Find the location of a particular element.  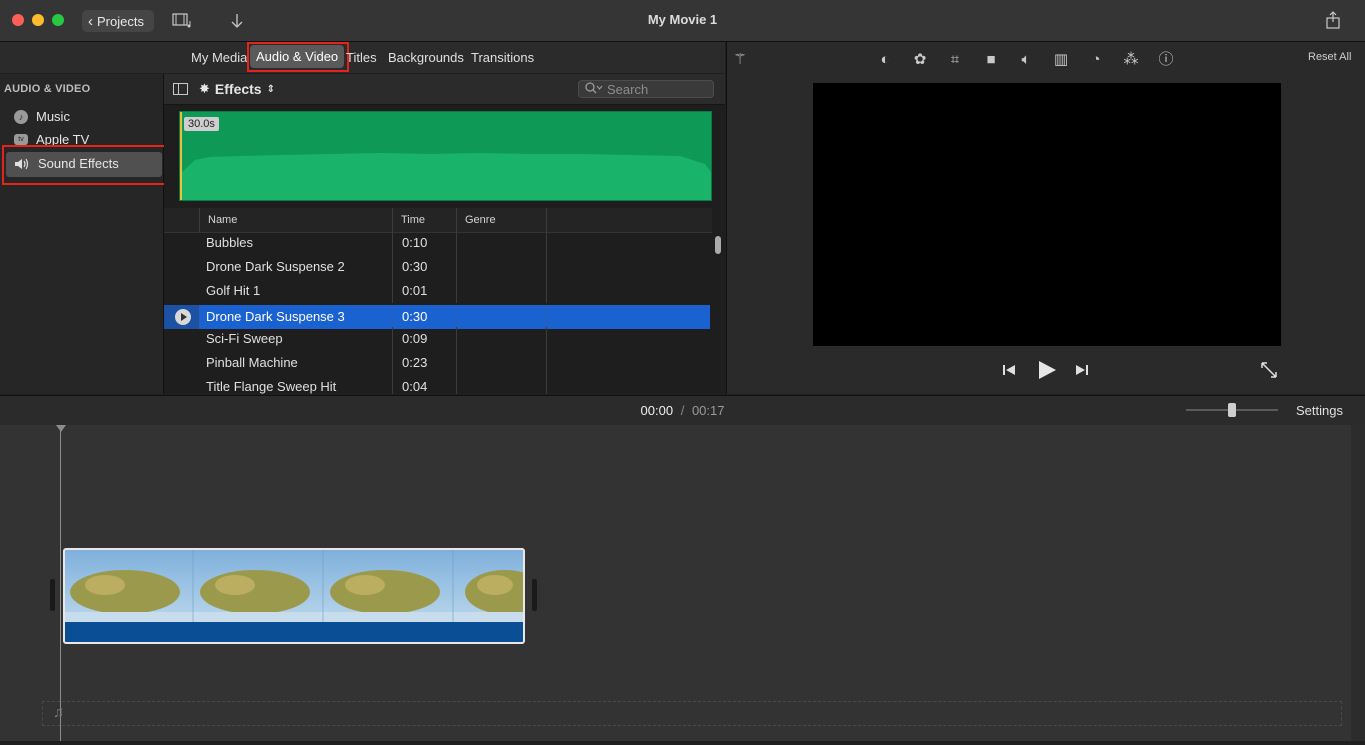

title-bar: ‹ Projects My Movie 1 is located at coordinates (682, 21).